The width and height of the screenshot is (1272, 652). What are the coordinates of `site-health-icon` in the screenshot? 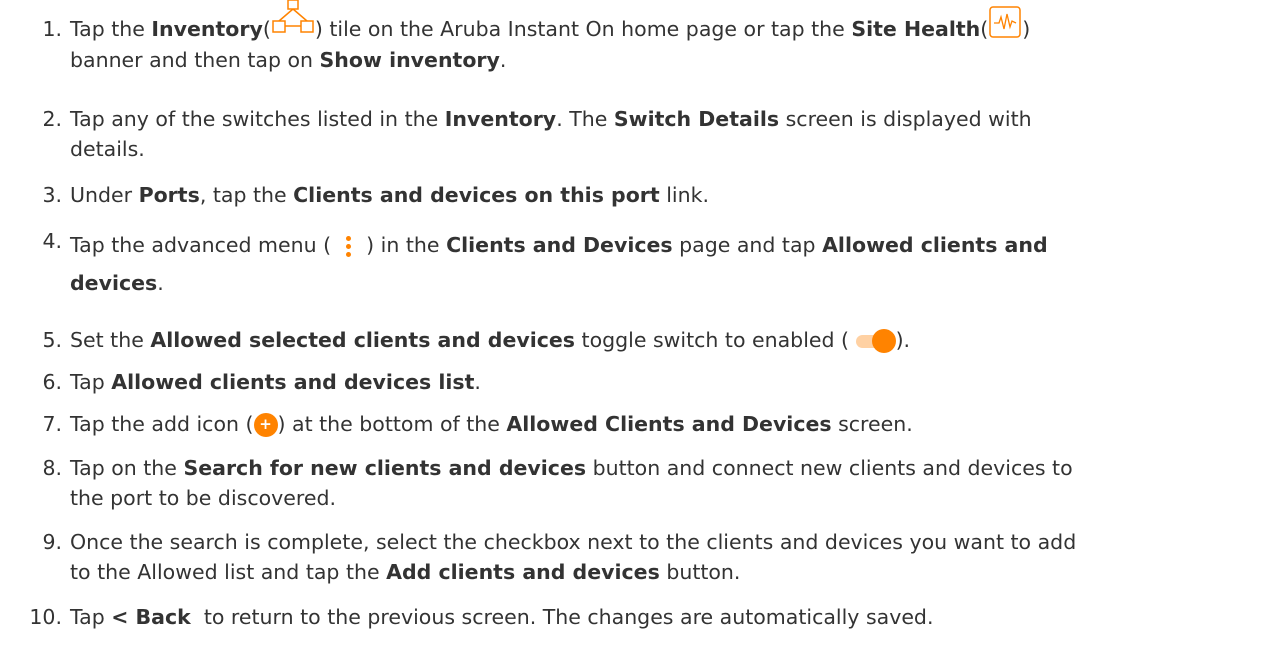 It's located at (1005, 25).